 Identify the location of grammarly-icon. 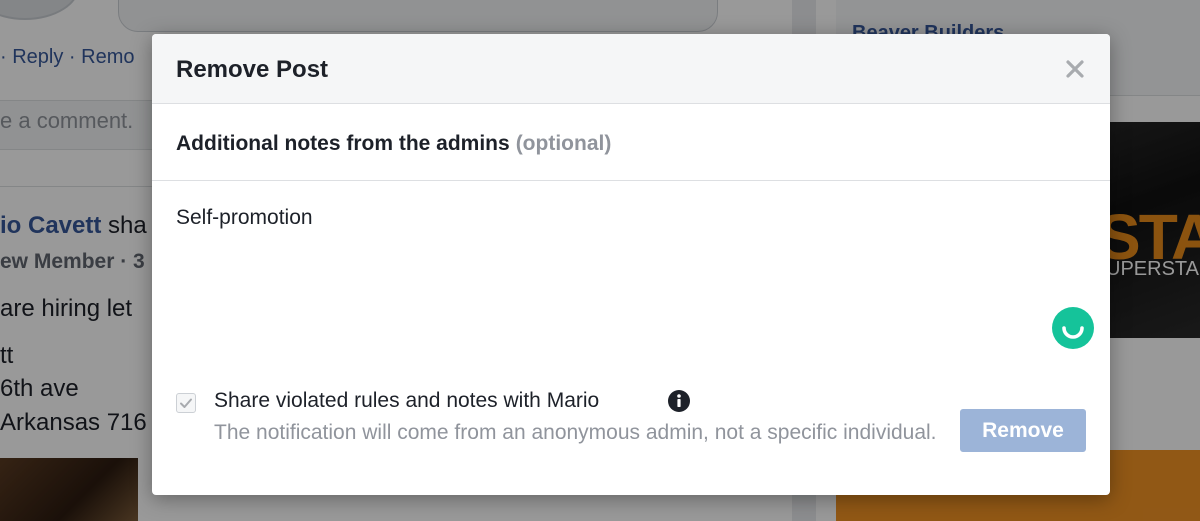
(1073, 328).